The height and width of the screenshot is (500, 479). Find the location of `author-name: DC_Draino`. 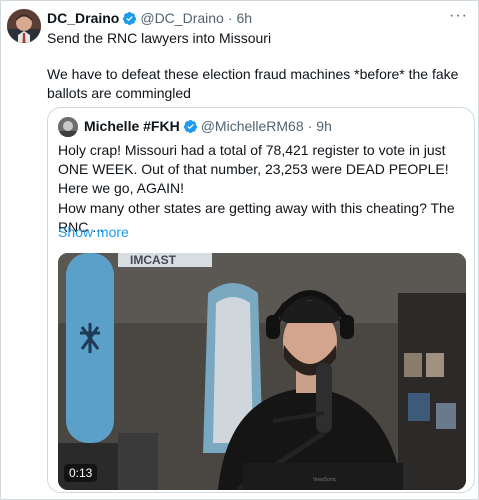

author-name: DC_Draino is located at coordinates (83, 18).